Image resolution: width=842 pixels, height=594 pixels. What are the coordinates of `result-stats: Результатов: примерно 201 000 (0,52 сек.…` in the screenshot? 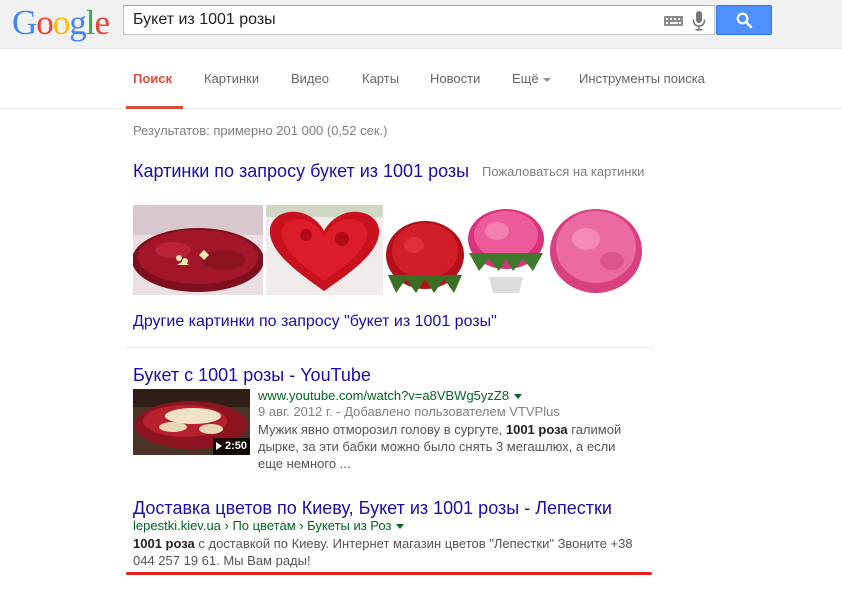 It's located at (260, 130).